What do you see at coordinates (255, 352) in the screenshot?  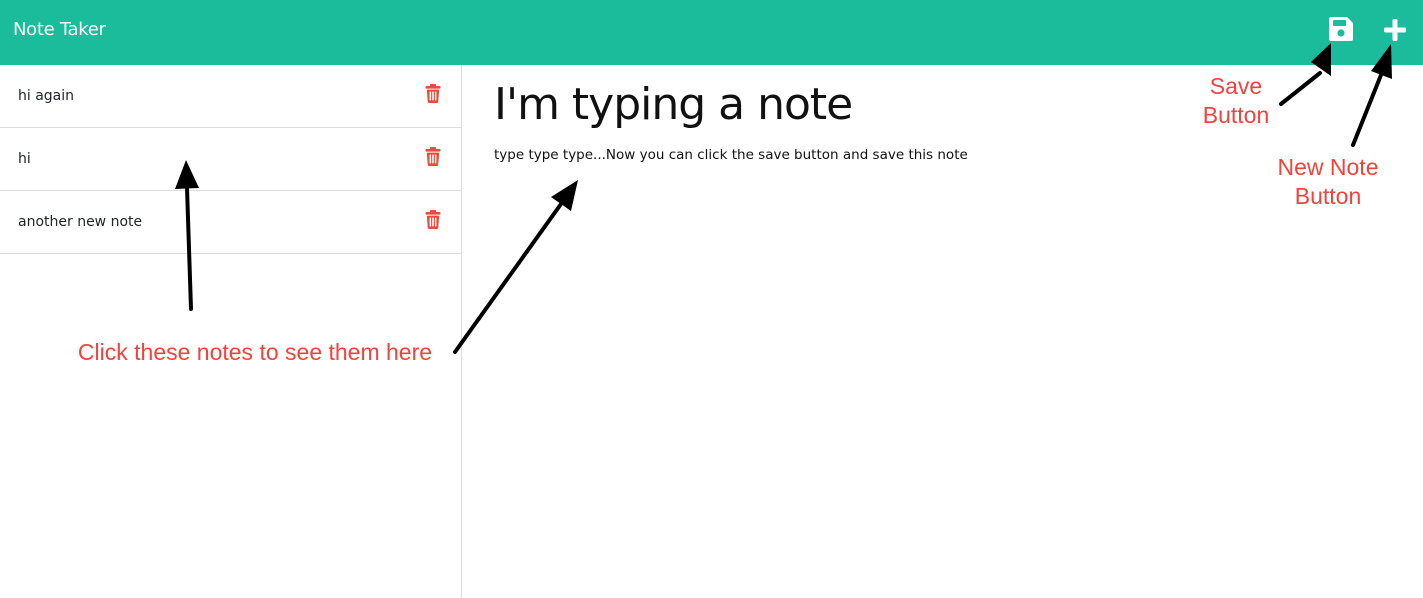 I see `notes-hint-annotation: Click these notes to see them here` at bounding box center [255, 352].